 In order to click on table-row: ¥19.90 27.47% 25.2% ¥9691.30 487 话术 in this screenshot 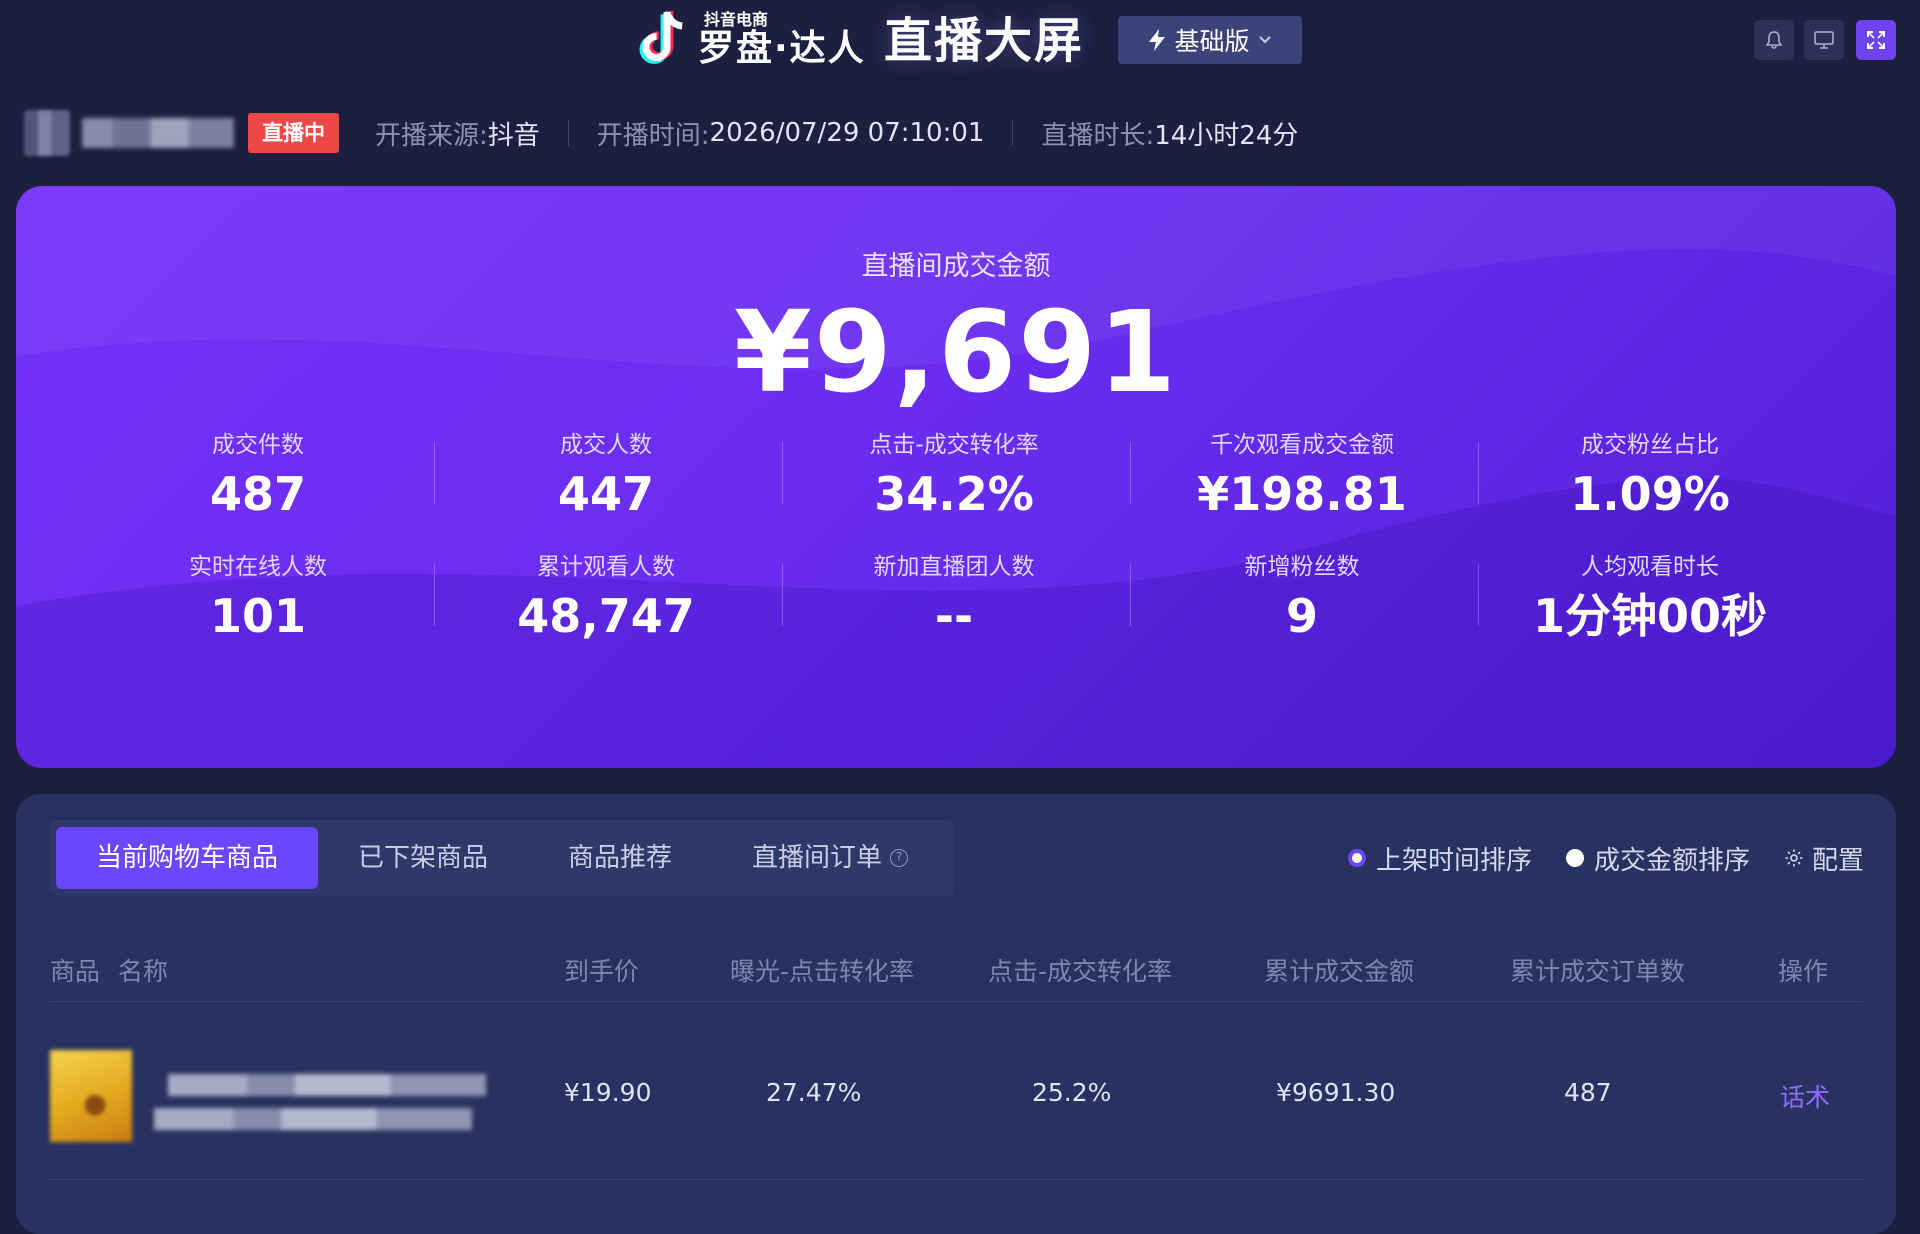, I will do `click(956, 1092)`.